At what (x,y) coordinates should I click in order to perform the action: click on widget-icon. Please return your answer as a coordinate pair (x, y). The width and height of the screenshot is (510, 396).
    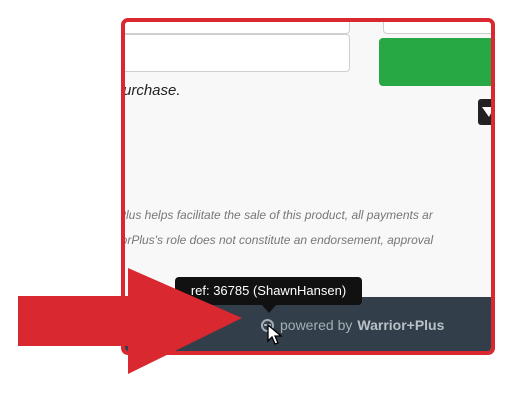
    Looking at the image, I should click on (486, 112).